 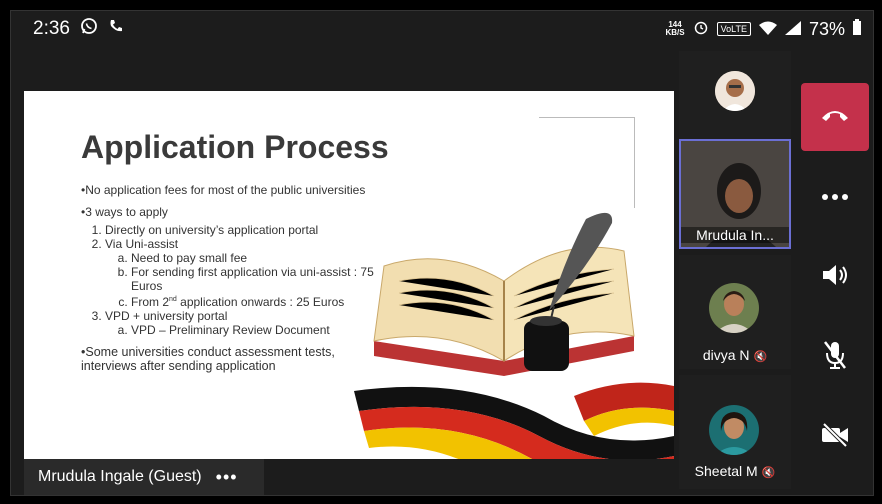 What do you see at coordinates (261, 330) in the screenshot?
I see `list-item: VPD – Preliminary Review Document` at bounding box center [261, 330].